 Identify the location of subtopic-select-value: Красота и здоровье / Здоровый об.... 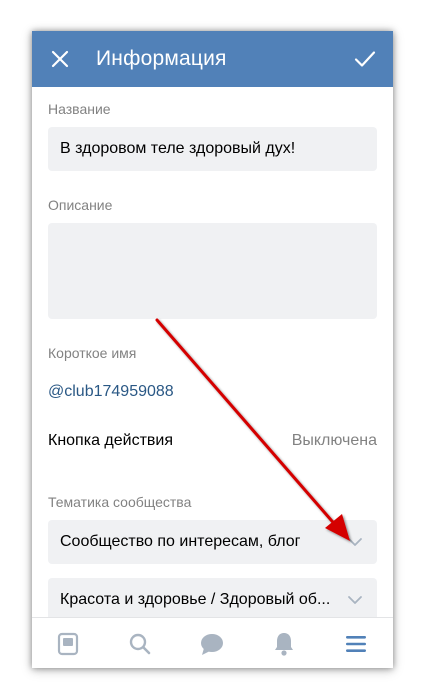
(195, 599).